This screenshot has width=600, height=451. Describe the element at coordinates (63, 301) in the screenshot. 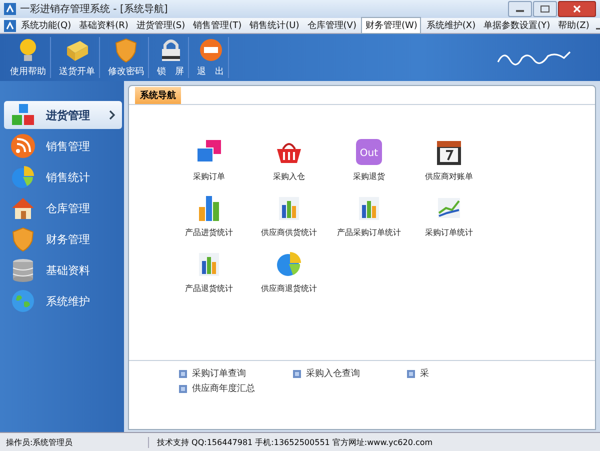

I see `sidebar-item: 系统维护` at that location.